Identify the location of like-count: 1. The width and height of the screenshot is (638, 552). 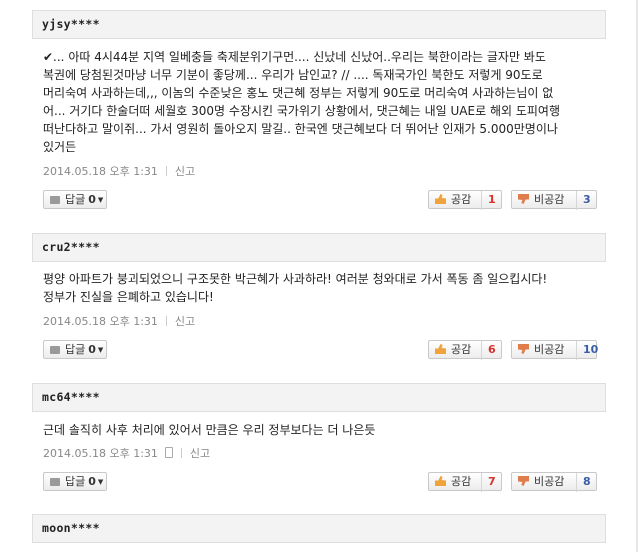
(488, 200).